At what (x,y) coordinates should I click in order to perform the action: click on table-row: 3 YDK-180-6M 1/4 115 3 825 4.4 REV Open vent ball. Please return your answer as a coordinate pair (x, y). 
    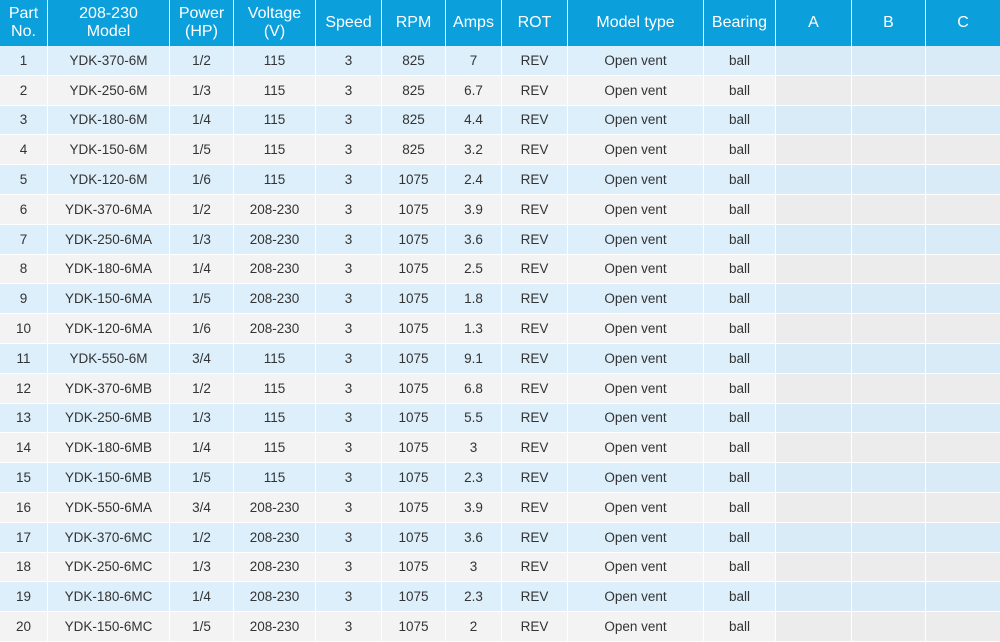
    Looking at the image, I should click on (500, 120).